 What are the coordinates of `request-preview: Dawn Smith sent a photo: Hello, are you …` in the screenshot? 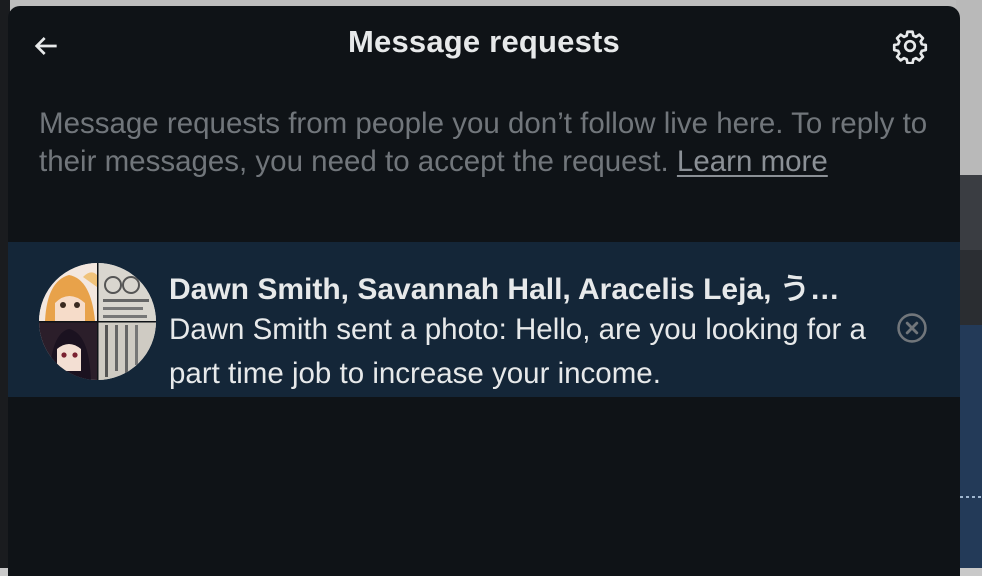 It's located at (517, 351).